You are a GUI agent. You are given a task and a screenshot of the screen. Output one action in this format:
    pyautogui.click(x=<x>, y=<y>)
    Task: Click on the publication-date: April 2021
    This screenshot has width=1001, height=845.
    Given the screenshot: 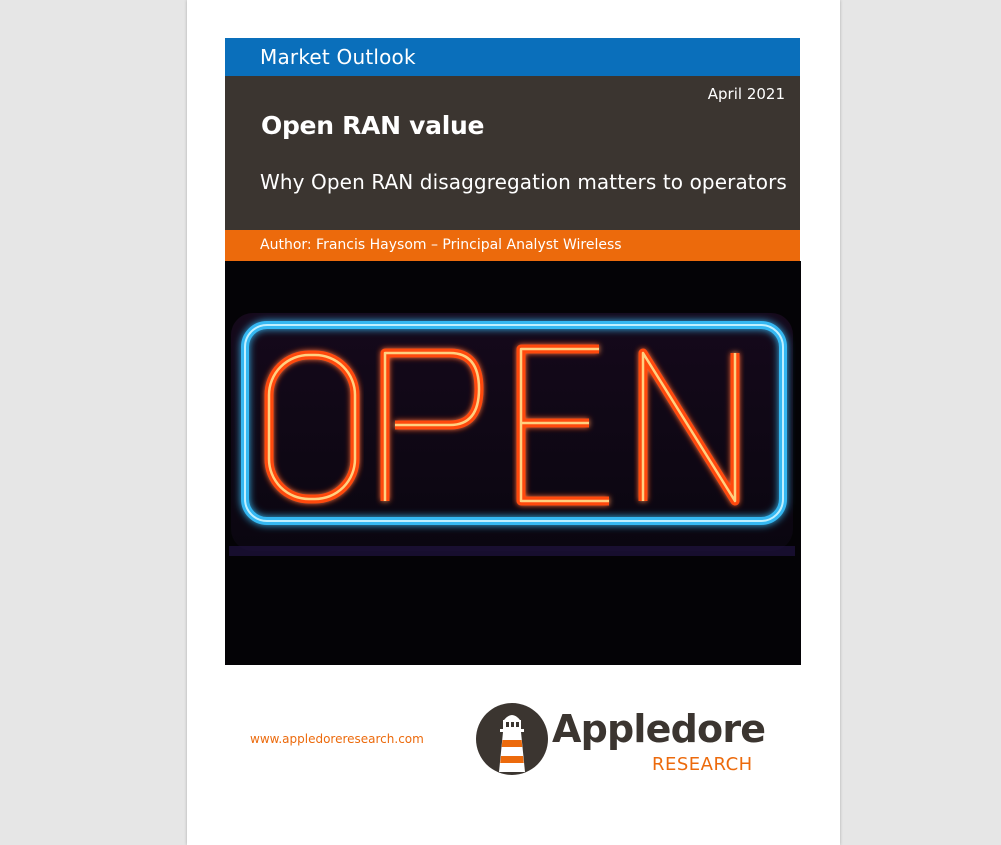 What is the action you would take?
    pyautogui.click(x=746, y=94)
    